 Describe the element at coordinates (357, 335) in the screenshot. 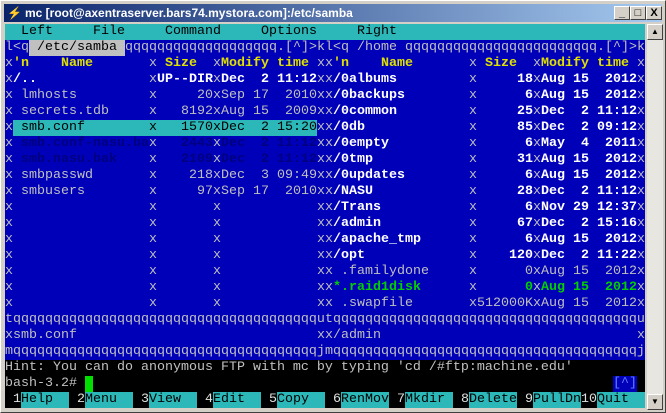

I see `right_panel-mini-status: /admin` at that location.